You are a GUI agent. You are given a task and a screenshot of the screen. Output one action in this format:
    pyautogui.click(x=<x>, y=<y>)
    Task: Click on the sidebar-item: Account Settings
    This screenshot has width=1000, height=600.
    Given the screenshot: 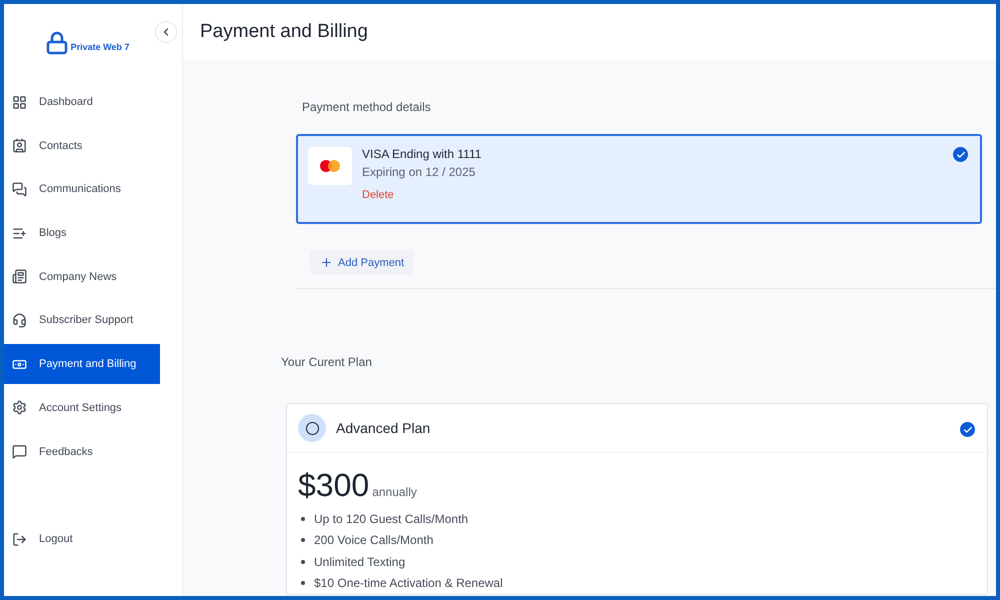 What is the action you would take?
    pyautogui.click(x=82, y=408)
    